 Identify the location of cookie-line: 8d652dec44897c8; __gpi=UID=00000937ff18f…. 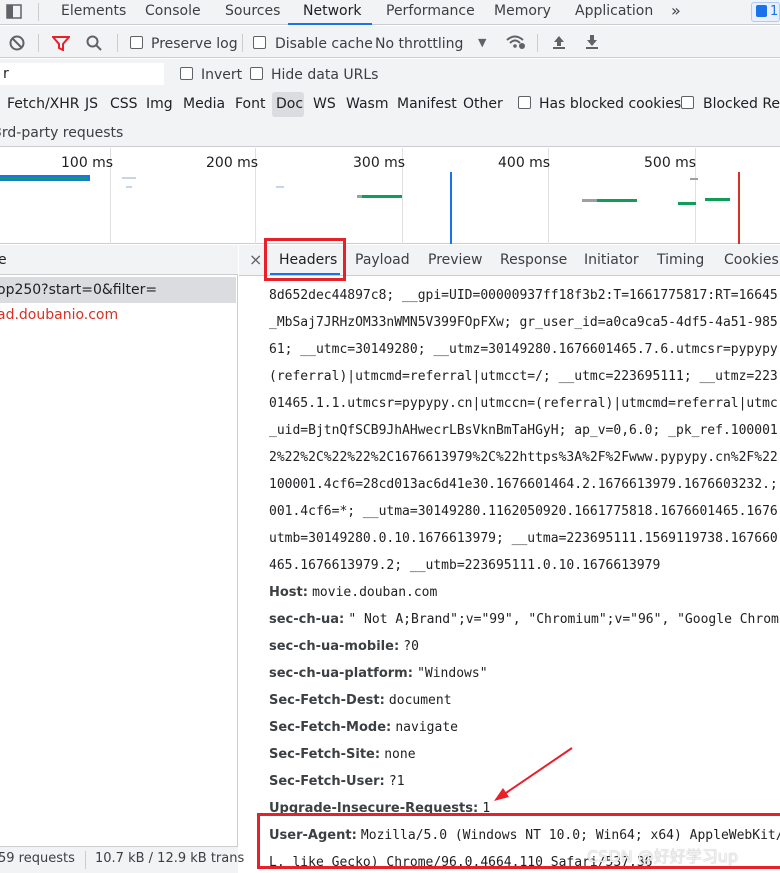
(523, 295).